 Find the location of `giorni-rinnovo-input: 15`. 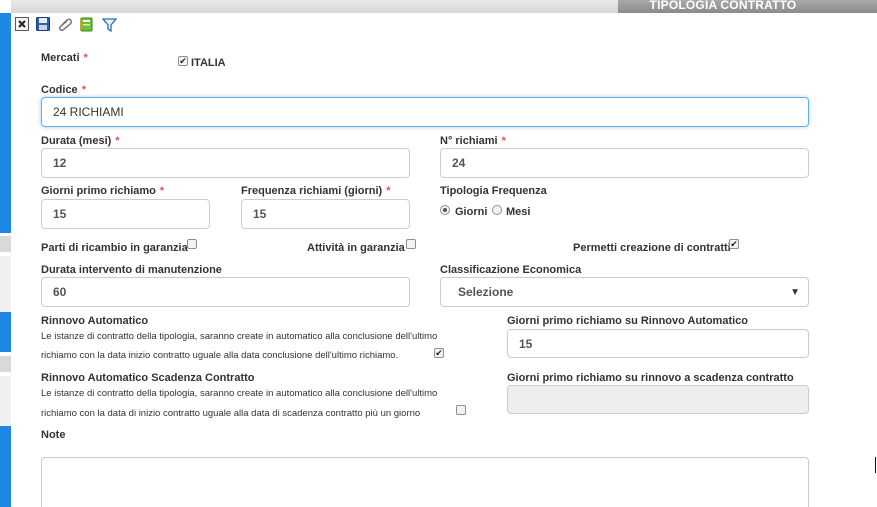

giorni-rinnovo-input: 15 is located at coordinates (658, 343).